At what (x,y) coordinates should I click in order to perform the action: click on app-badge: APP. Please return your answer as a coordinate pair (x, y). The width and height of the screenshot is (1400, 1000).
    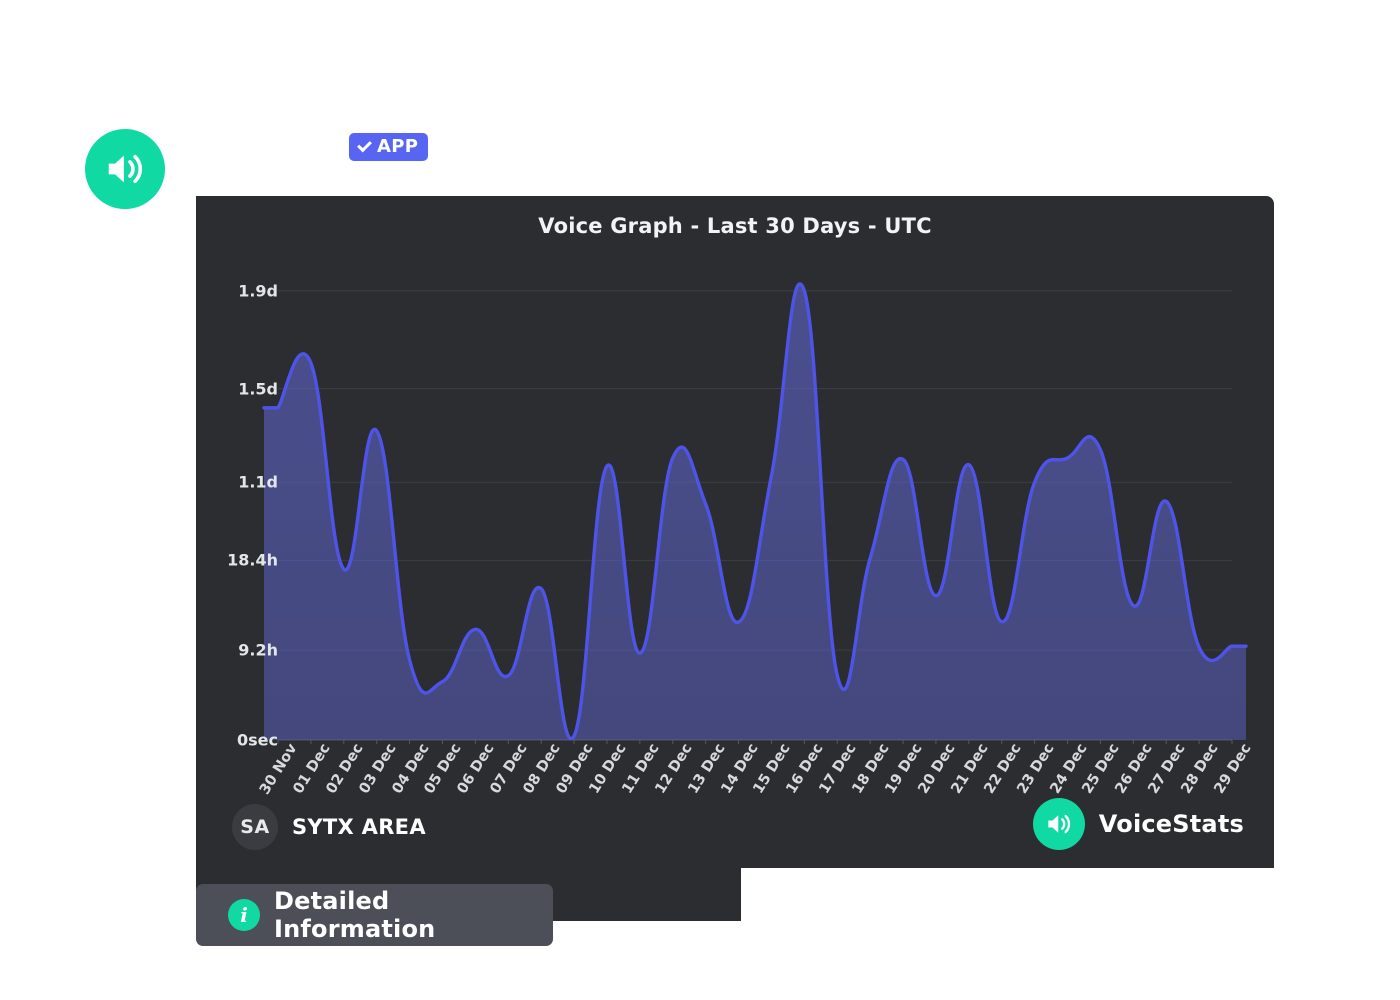
    Looking at the image, I should click on (389, 147).